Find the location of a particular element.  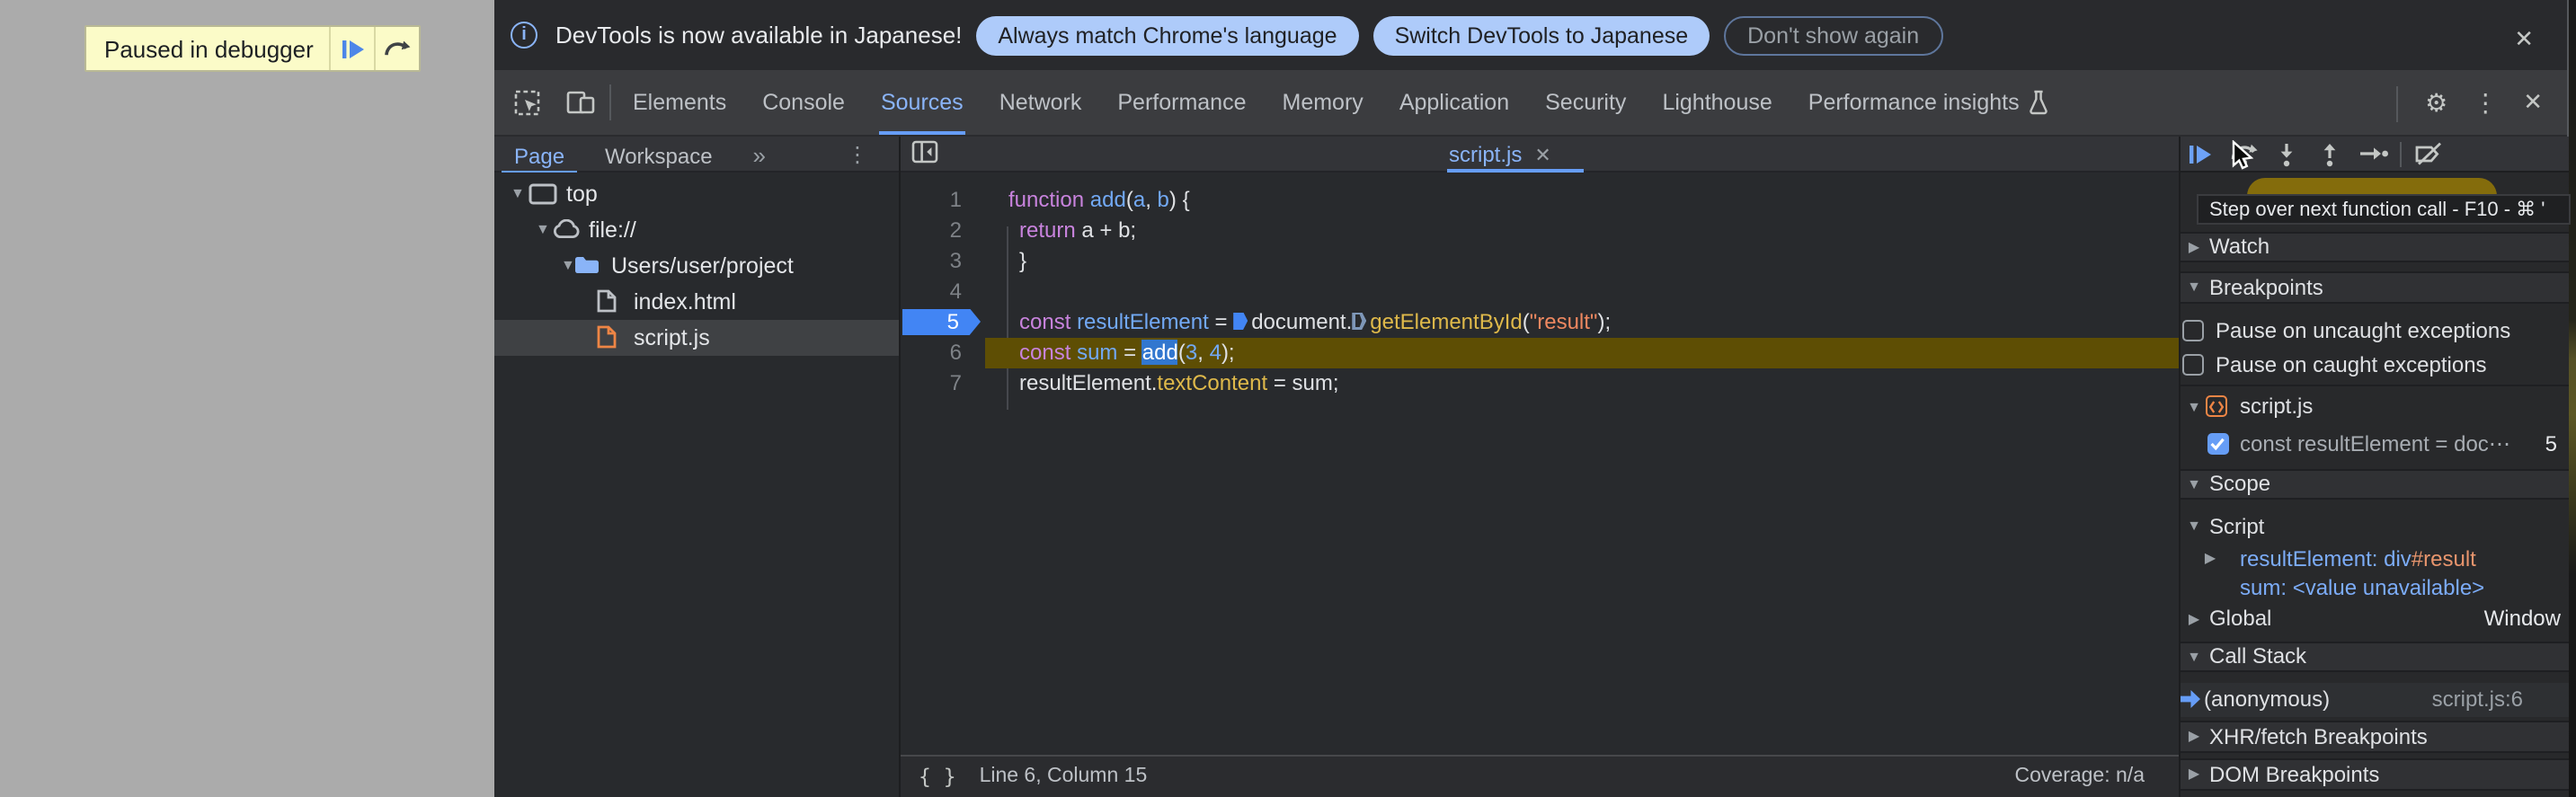

code-line-1: function add(a, b) { is located at coordinates (1582, 199).